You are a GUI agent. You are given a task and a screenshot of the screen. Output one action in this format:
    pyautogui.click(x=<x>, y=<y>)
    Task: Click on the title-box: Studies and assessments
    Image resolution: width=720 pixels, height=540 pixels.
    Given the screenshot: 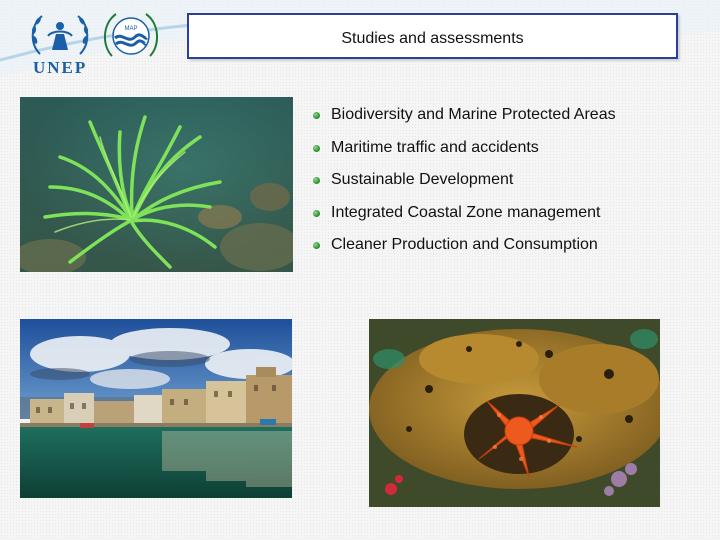 What is the action you would take?
    pyautogui.click(x=432, y=36)
    